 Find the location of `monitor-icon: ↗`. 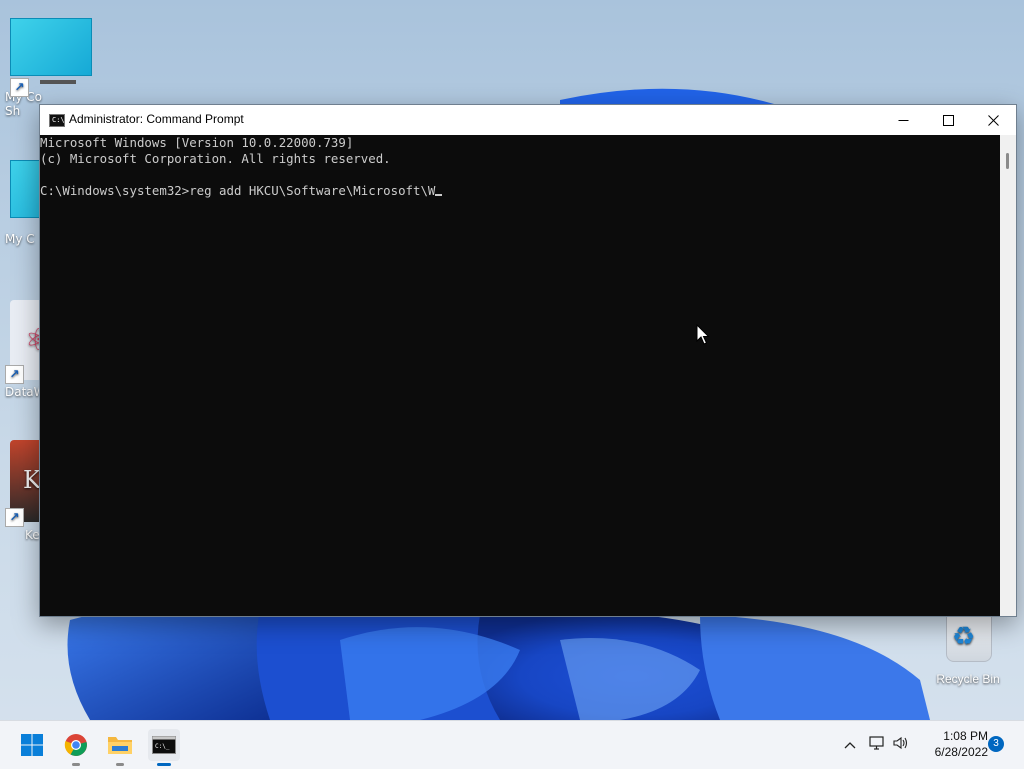

monitor-icon: ↗ is located at coordinates (51, 57).